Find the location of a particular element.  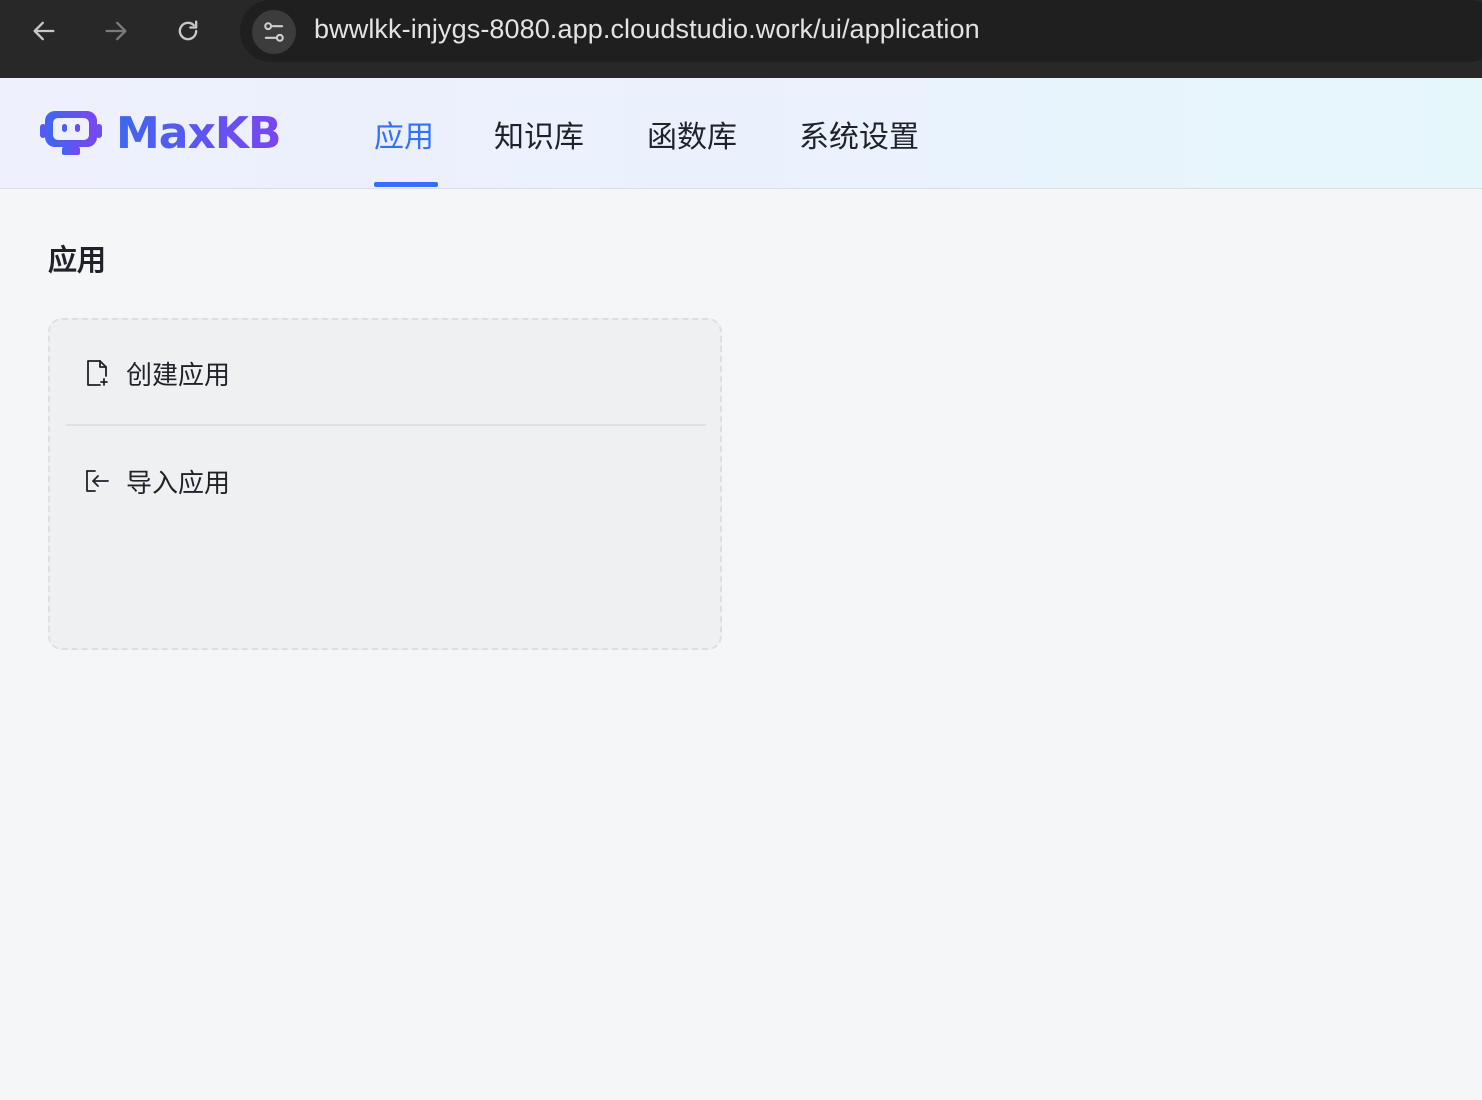

card-divider is located at coordinates (386, 425).